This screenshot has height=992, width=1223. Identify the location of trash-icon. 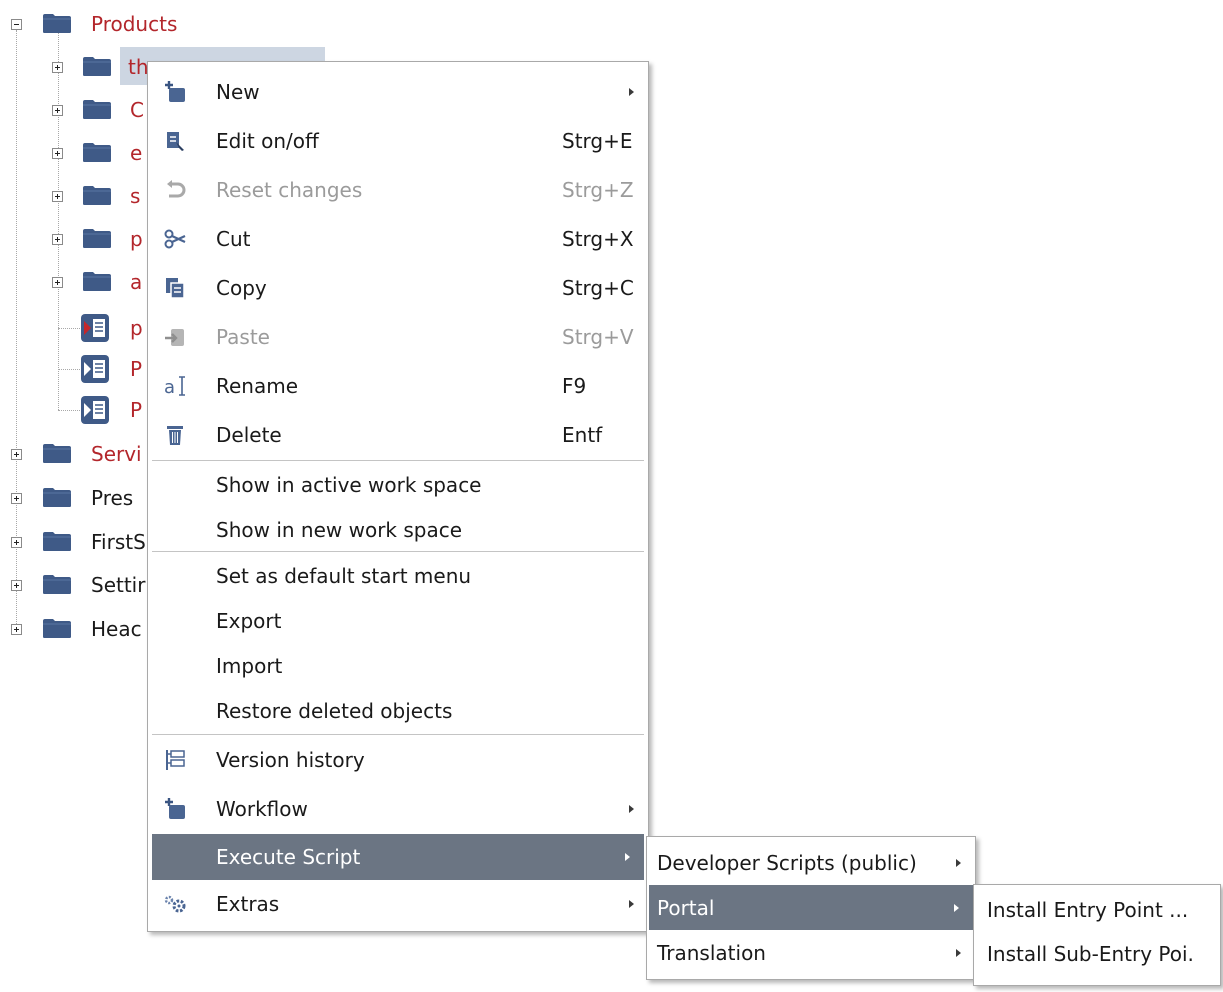
(175, 435).